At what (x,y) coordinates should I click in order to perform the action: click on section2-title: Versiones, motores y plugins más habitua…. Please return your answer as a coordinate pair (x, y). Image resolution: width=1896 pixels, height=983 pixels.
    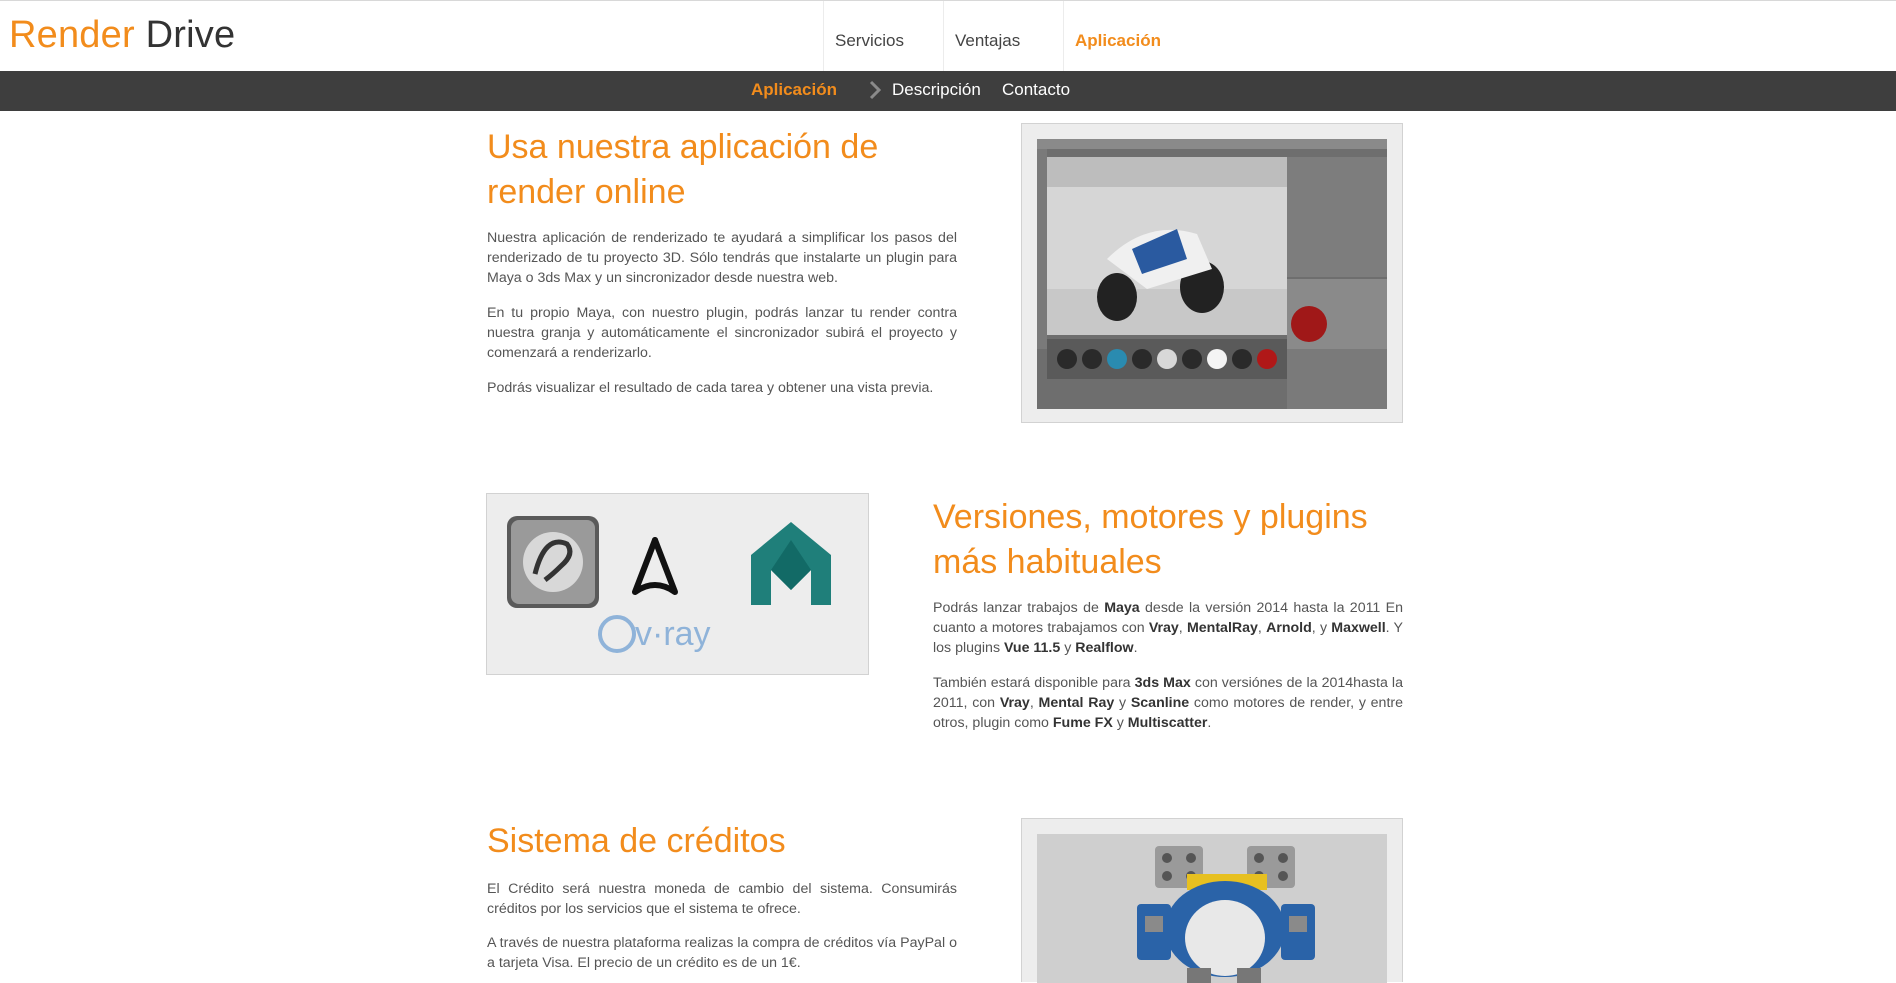
    Looking at the image, I should click on (1183, 540).